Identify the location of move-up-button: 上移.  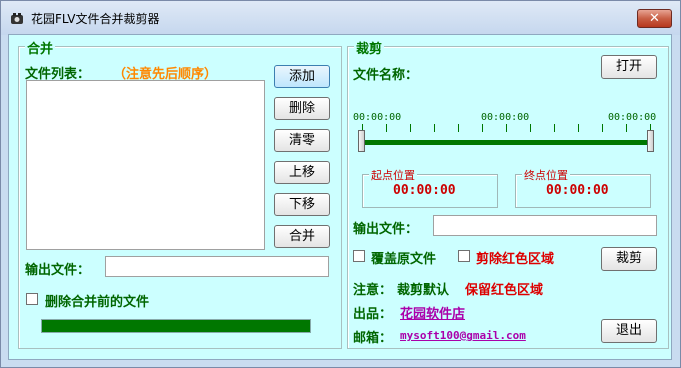
(302, 172).